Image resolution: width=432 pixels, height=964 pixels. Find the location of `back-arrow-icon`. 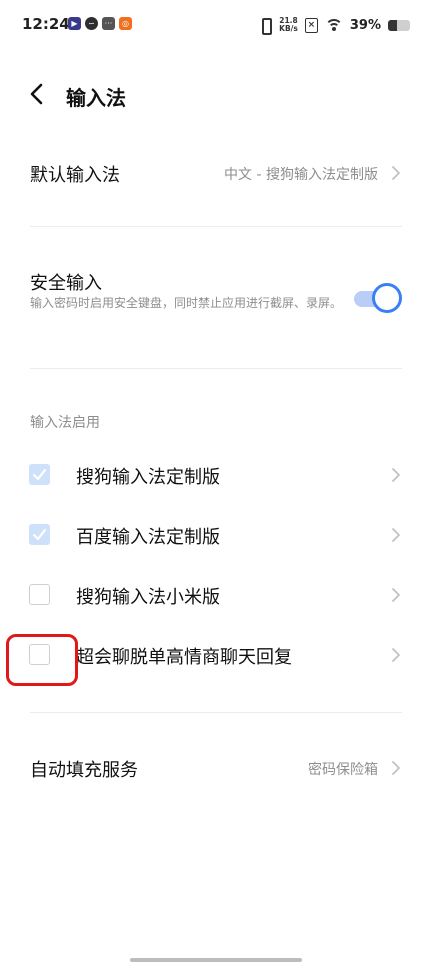

back-arrow-icon is located at coordinates (38, 94).